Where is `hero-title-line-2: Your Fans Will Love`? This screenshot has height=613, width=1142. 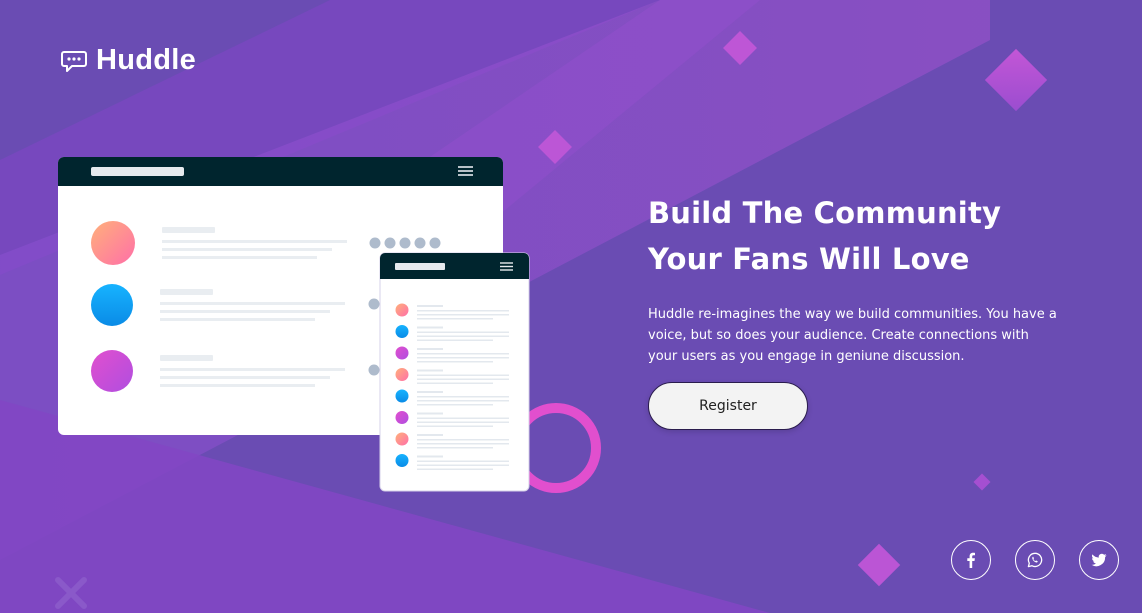 hero-title-line-2: Your Fans Will Love is located at coordinates (809, 259).